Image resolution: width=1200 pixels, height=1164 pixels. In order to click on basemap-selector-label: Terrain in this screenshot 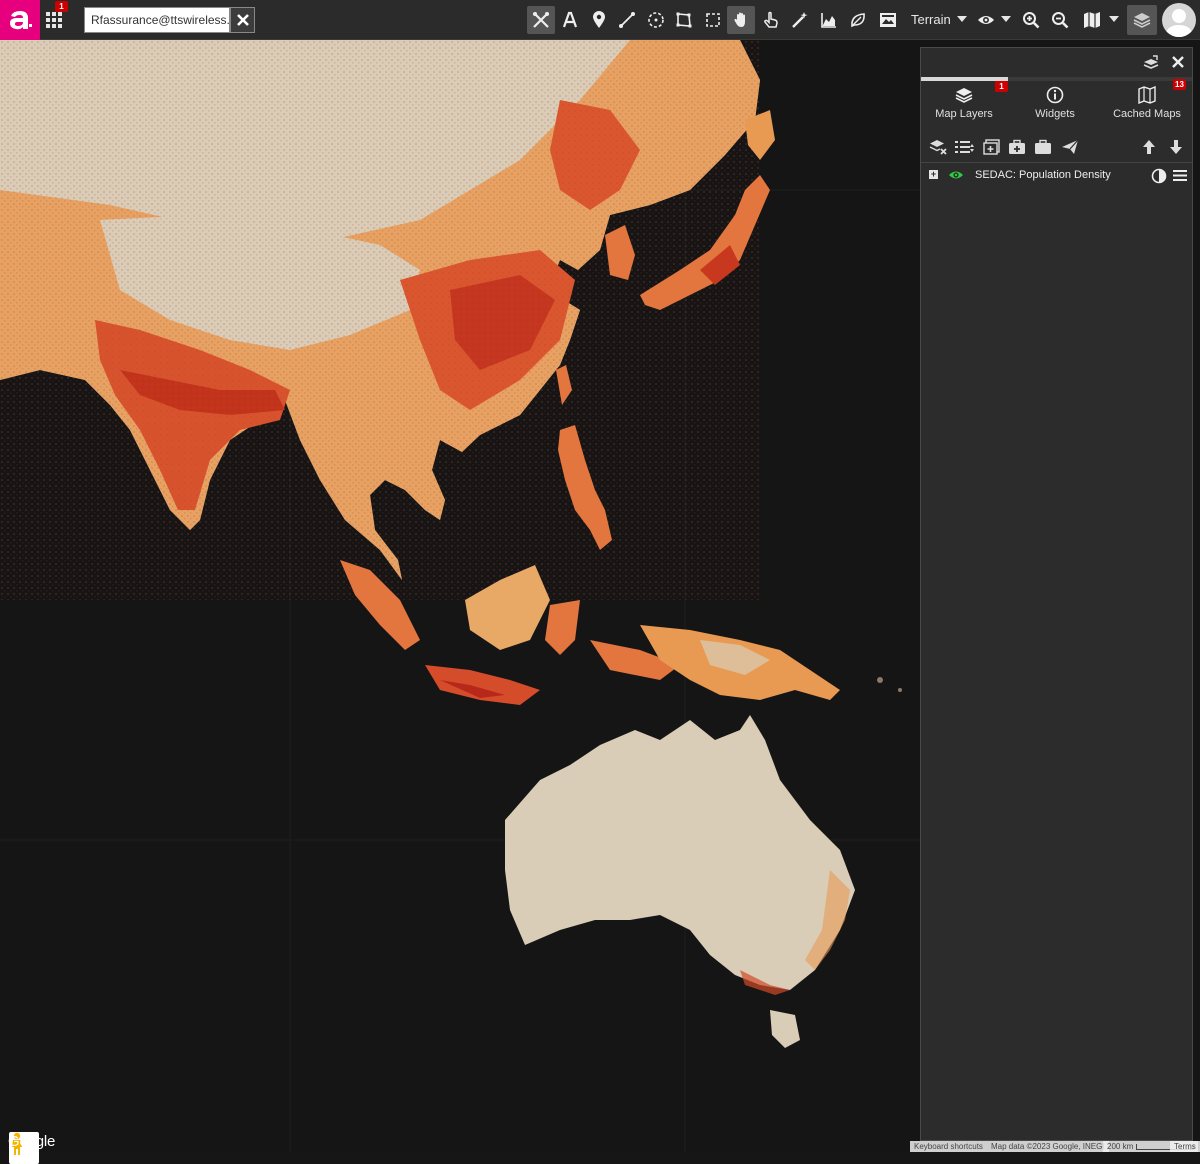, I will do `click(931, 19)`.